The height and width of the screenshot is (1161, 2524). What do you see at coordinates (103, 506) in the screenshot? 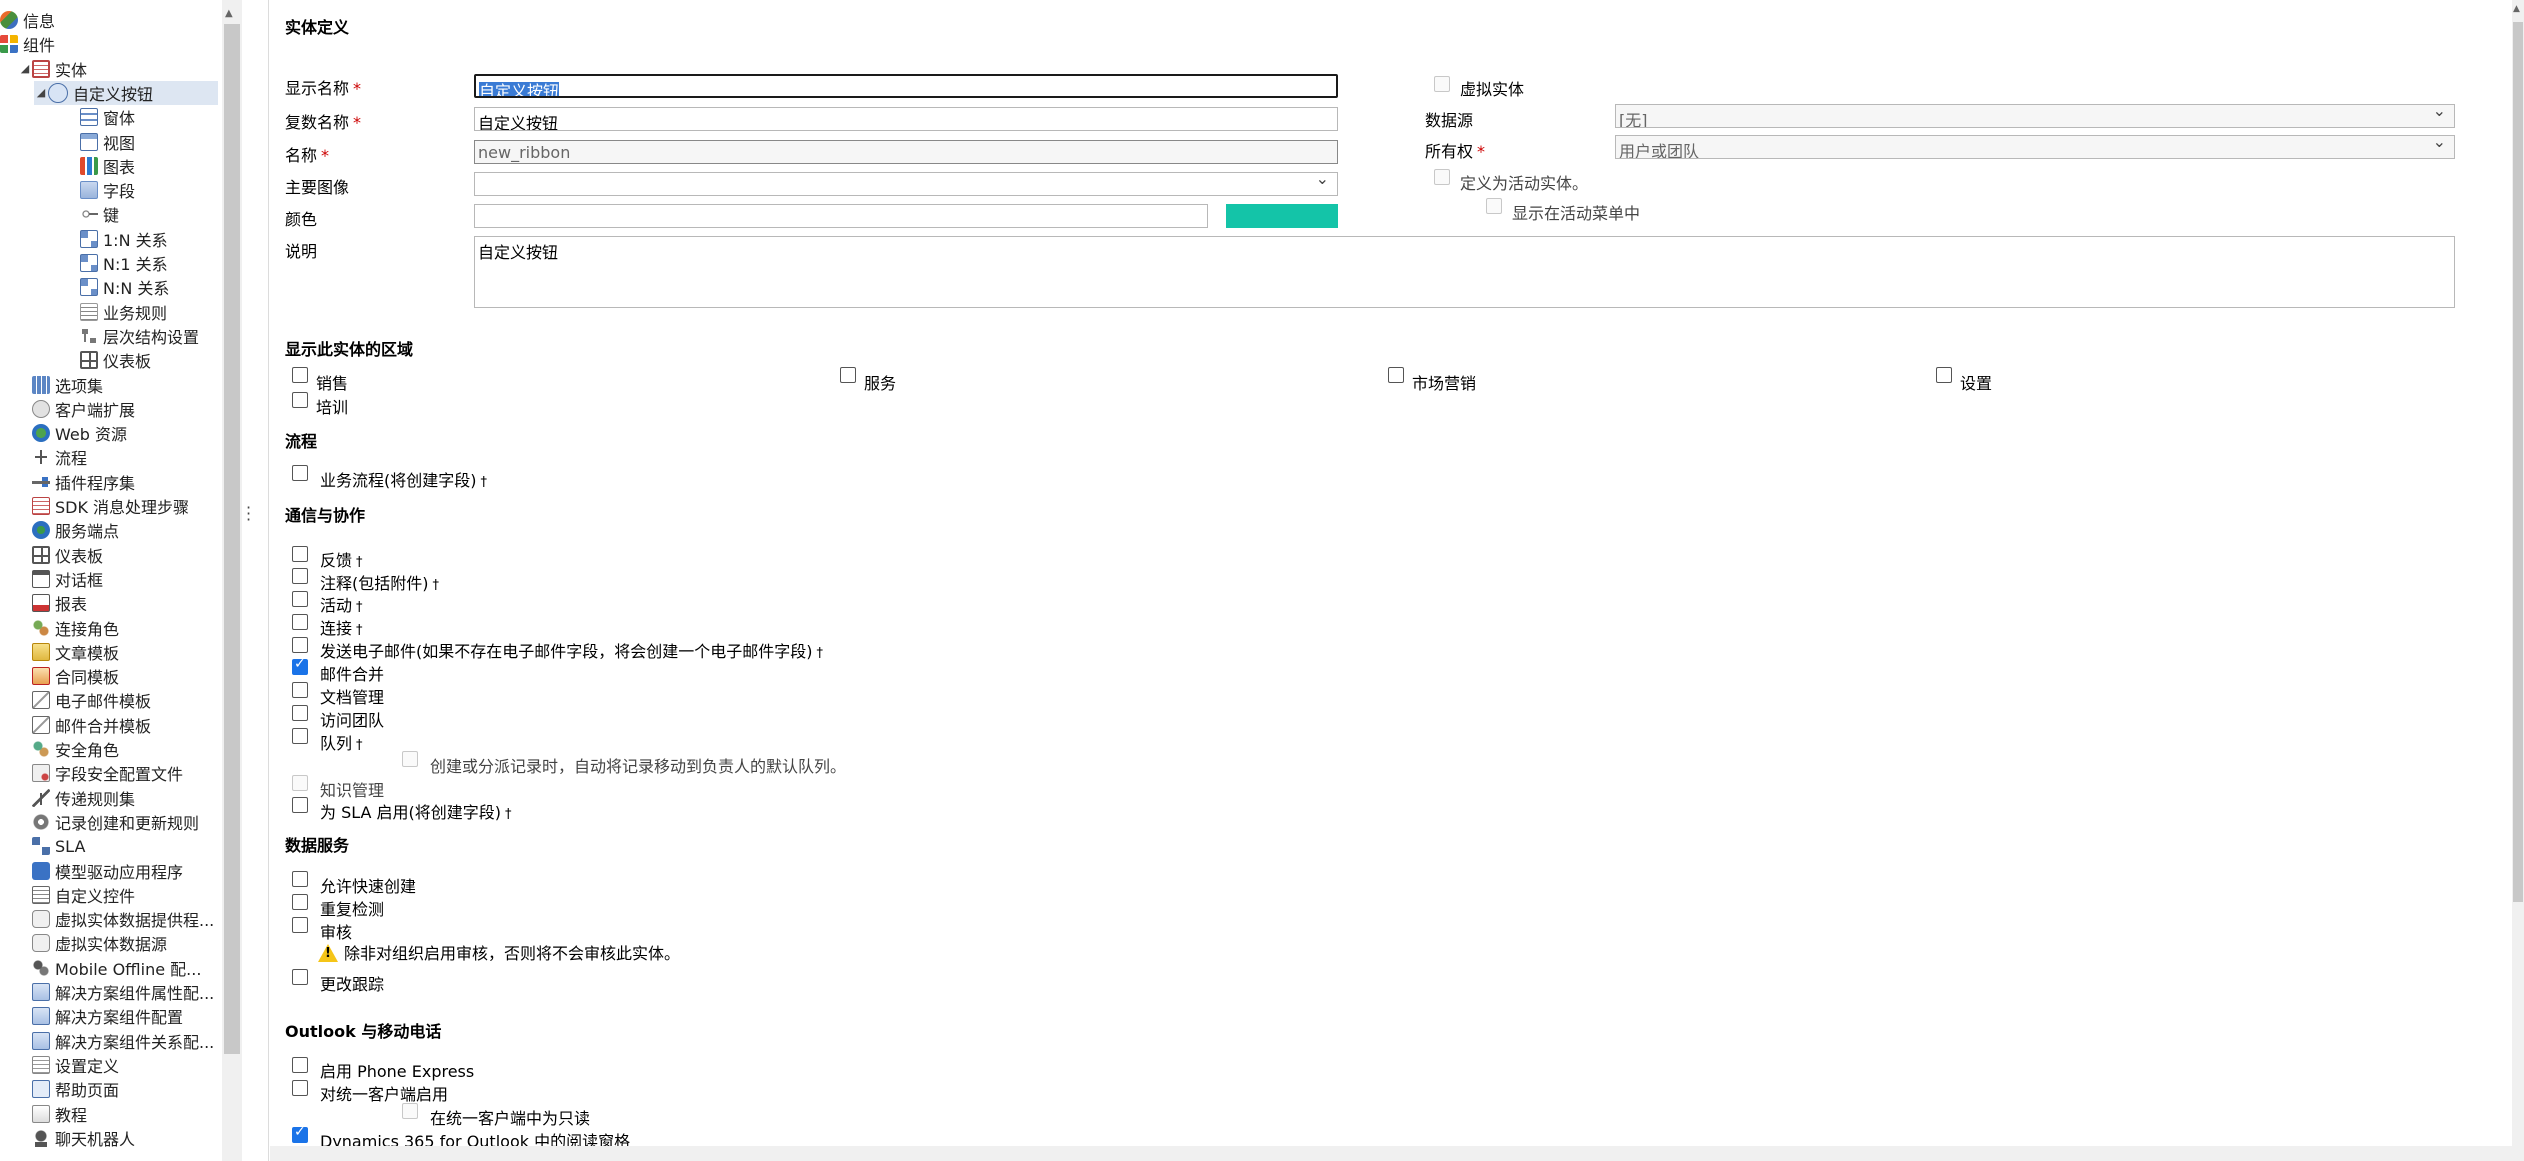
I see `tree-item: SDK 消息处理步骤` at bounding box center [103, 506].